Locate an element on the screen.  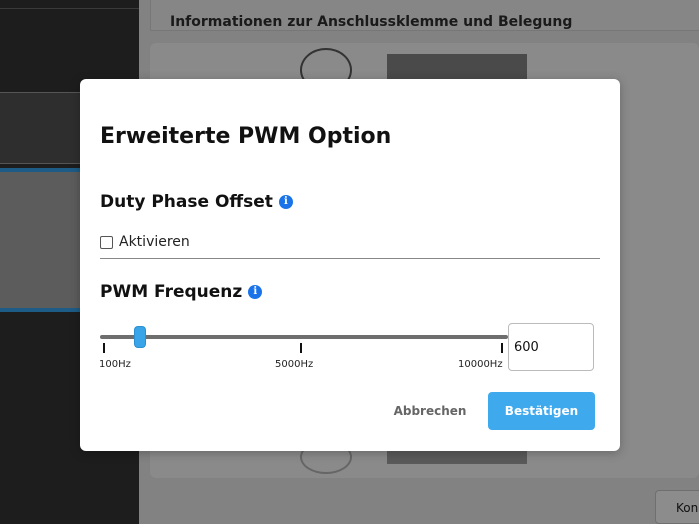
activate-checkbox-row: Aktivieren is located at coordinates (145, 242).